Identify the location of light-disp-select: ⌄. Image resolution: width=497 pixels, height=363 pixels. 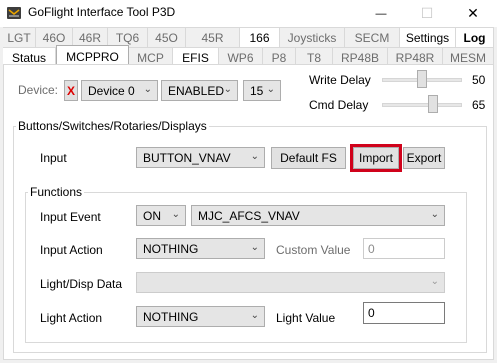
(290, 282).